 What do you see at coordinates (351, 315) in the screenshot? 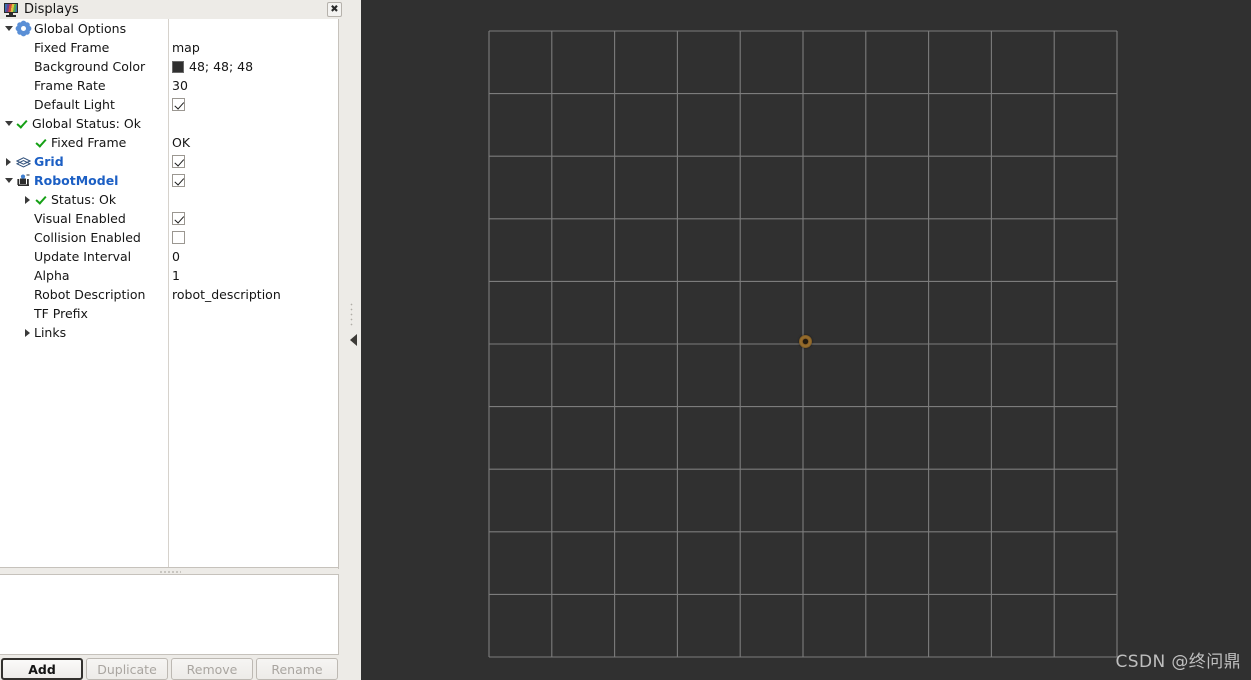
I see `dock-grip-dots` at bounding box center [351, 315].